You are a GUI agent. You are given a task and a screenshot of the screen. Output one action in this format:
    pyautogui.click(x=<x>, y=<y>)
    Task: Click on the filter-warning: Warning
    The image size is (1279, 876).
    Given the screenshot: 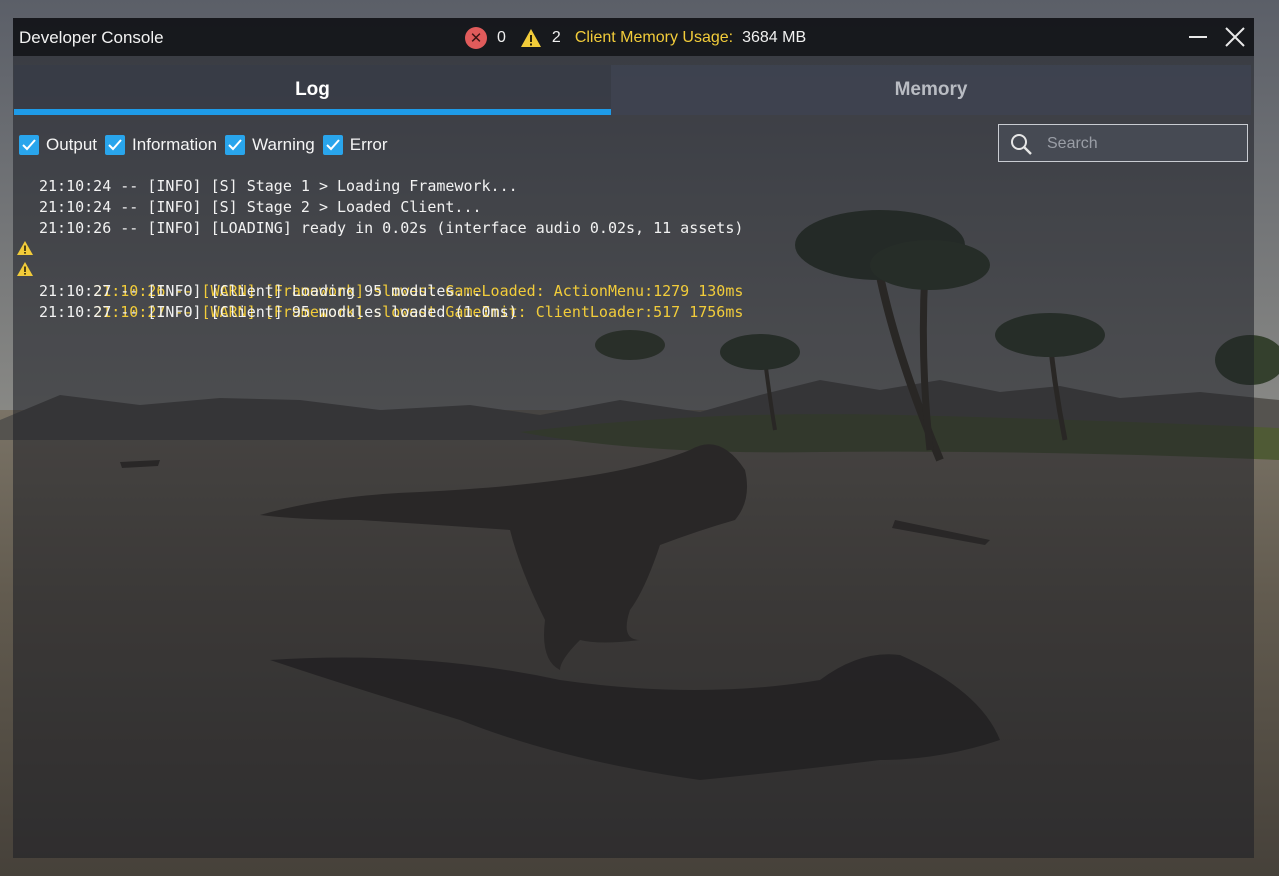 What is the action you would take?
    pyautogui.click(x=270, y=145)
    